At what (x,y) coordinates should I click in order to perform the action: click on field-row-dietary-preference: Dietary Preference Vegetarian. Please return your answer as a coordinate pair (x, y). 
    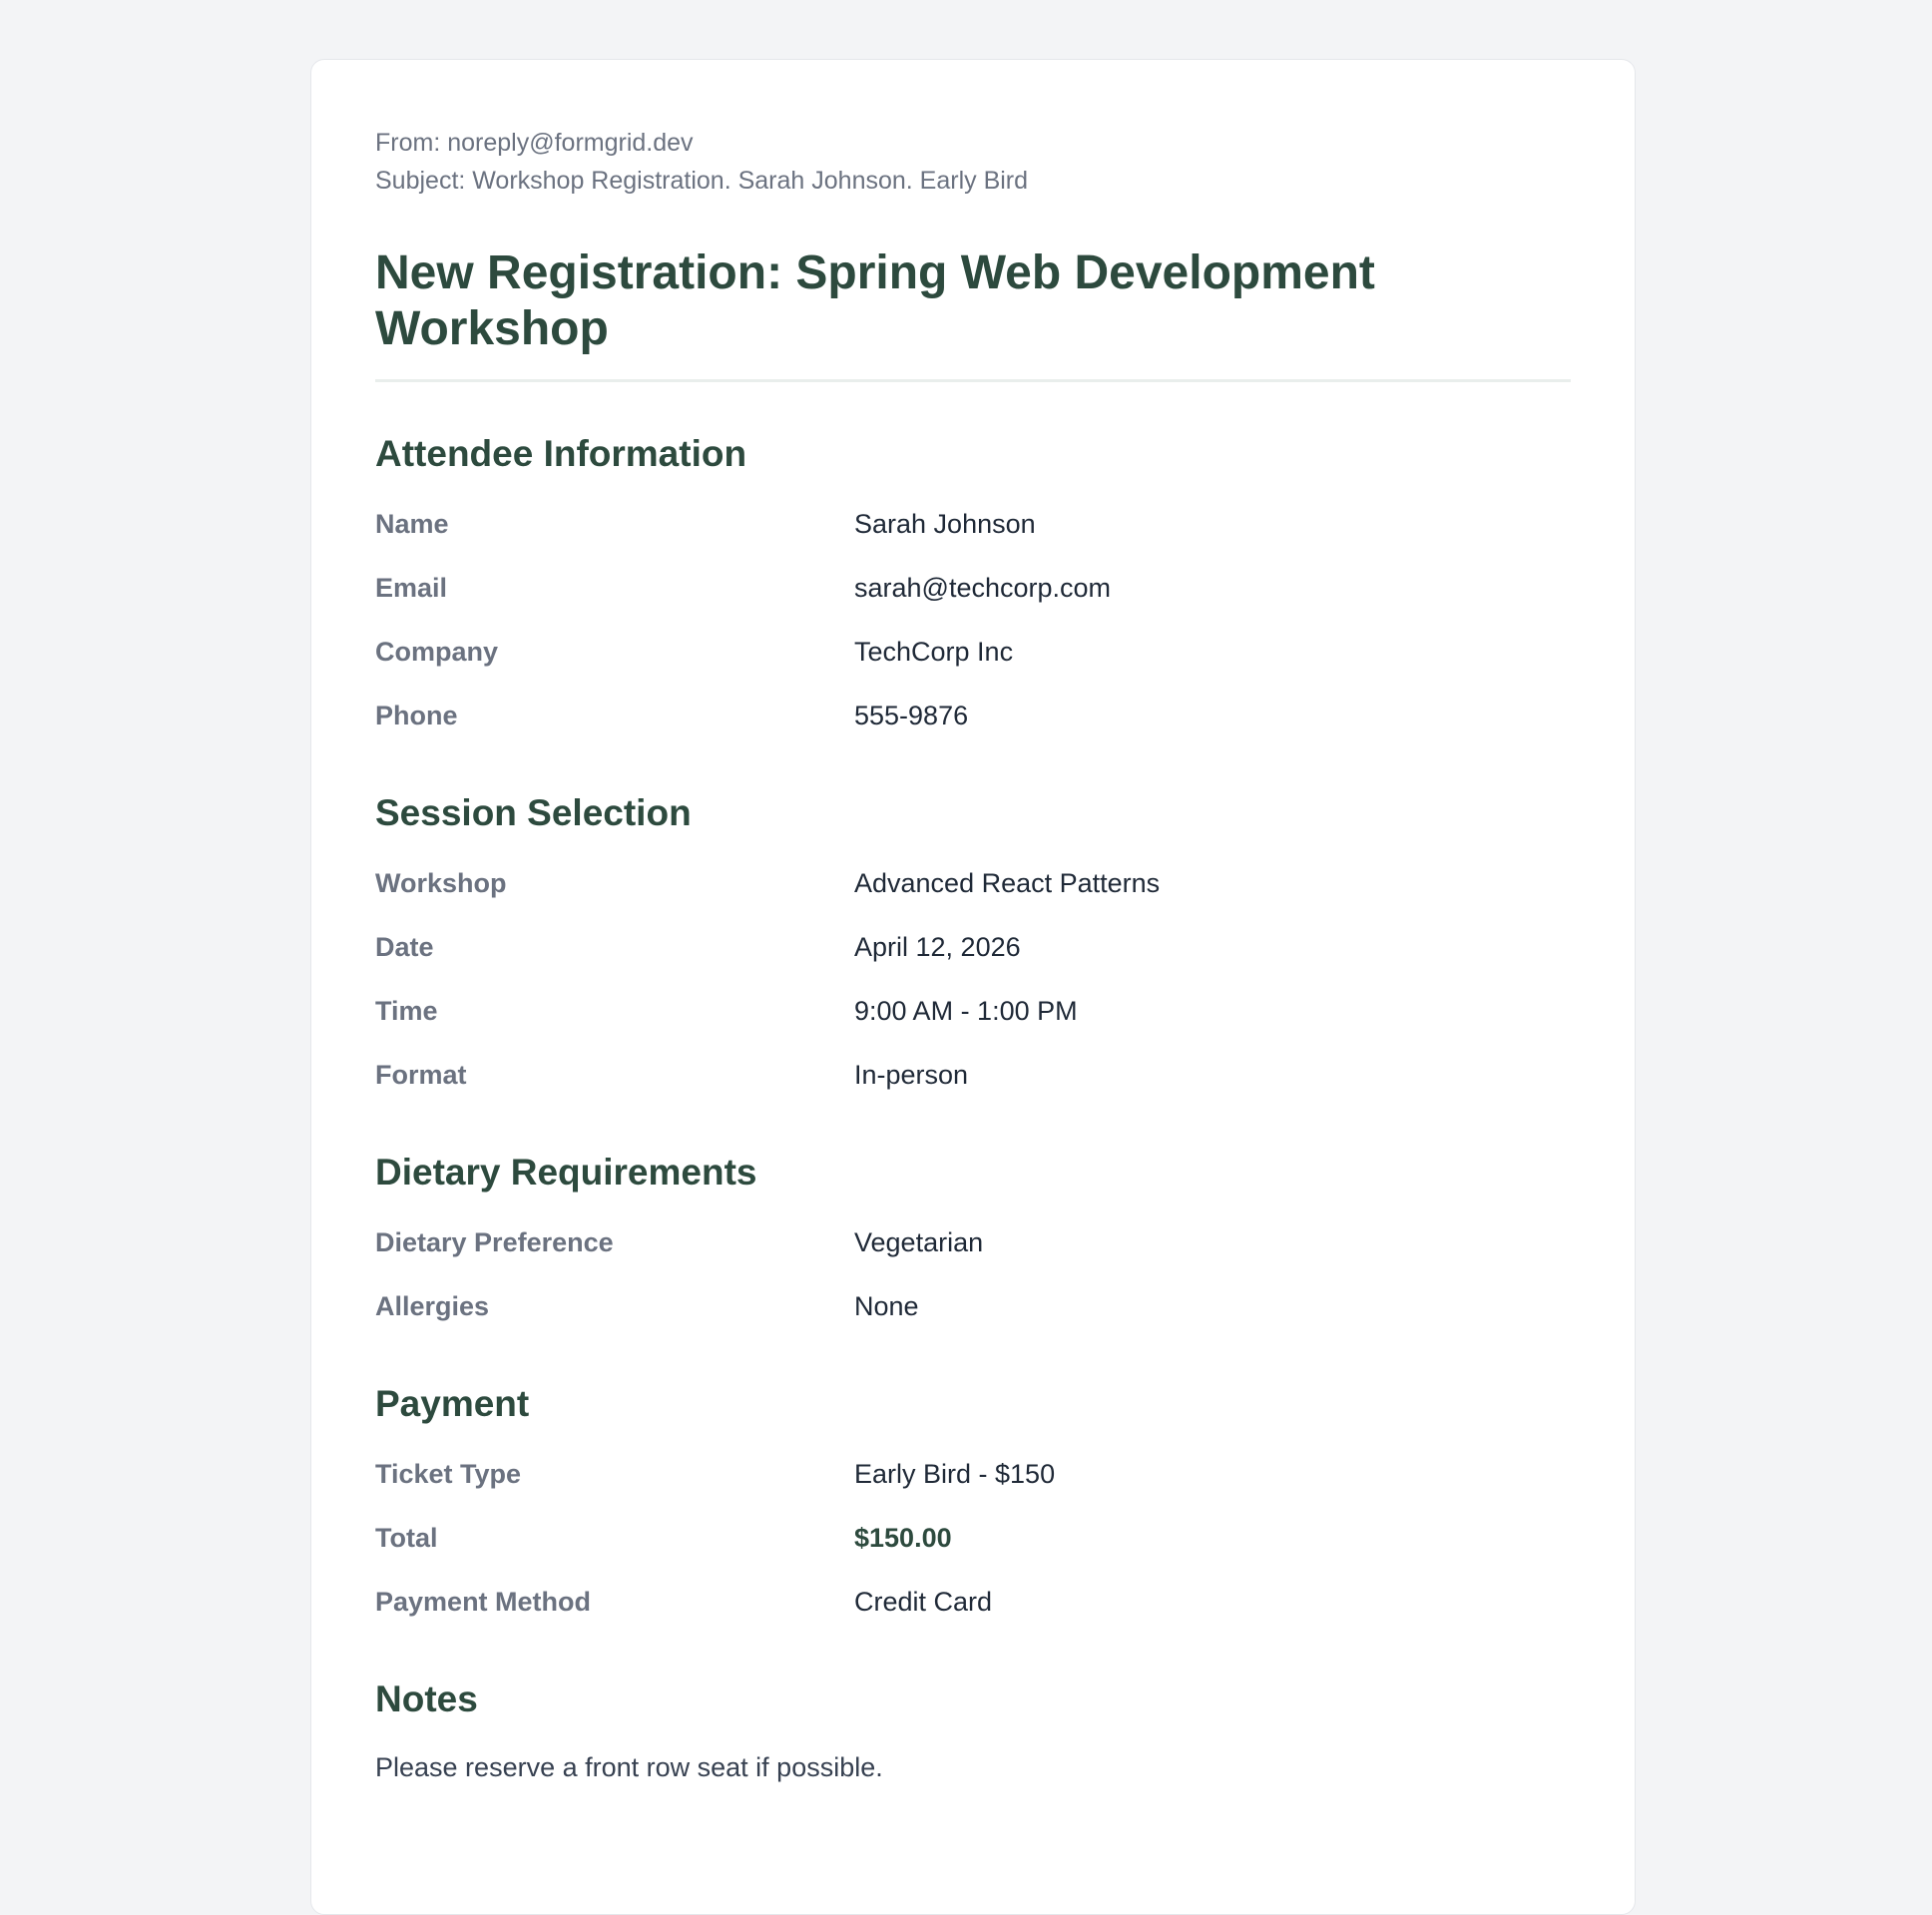
    Looking at the image, I should click on (973, 1242).